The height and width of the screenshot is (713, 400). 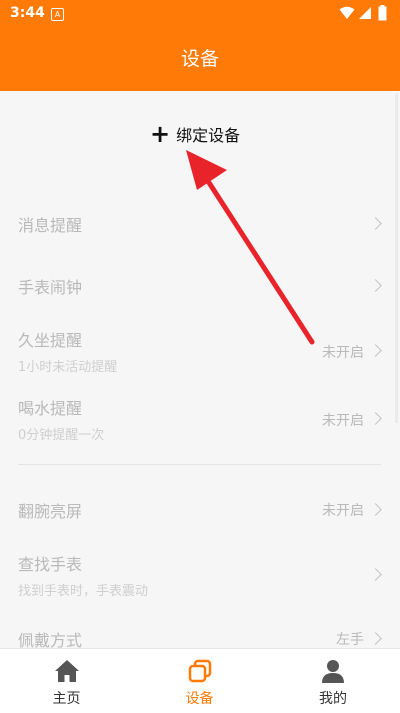 I want to click on setting-label: 翻腕亮屏, so click(x=50, y=511).